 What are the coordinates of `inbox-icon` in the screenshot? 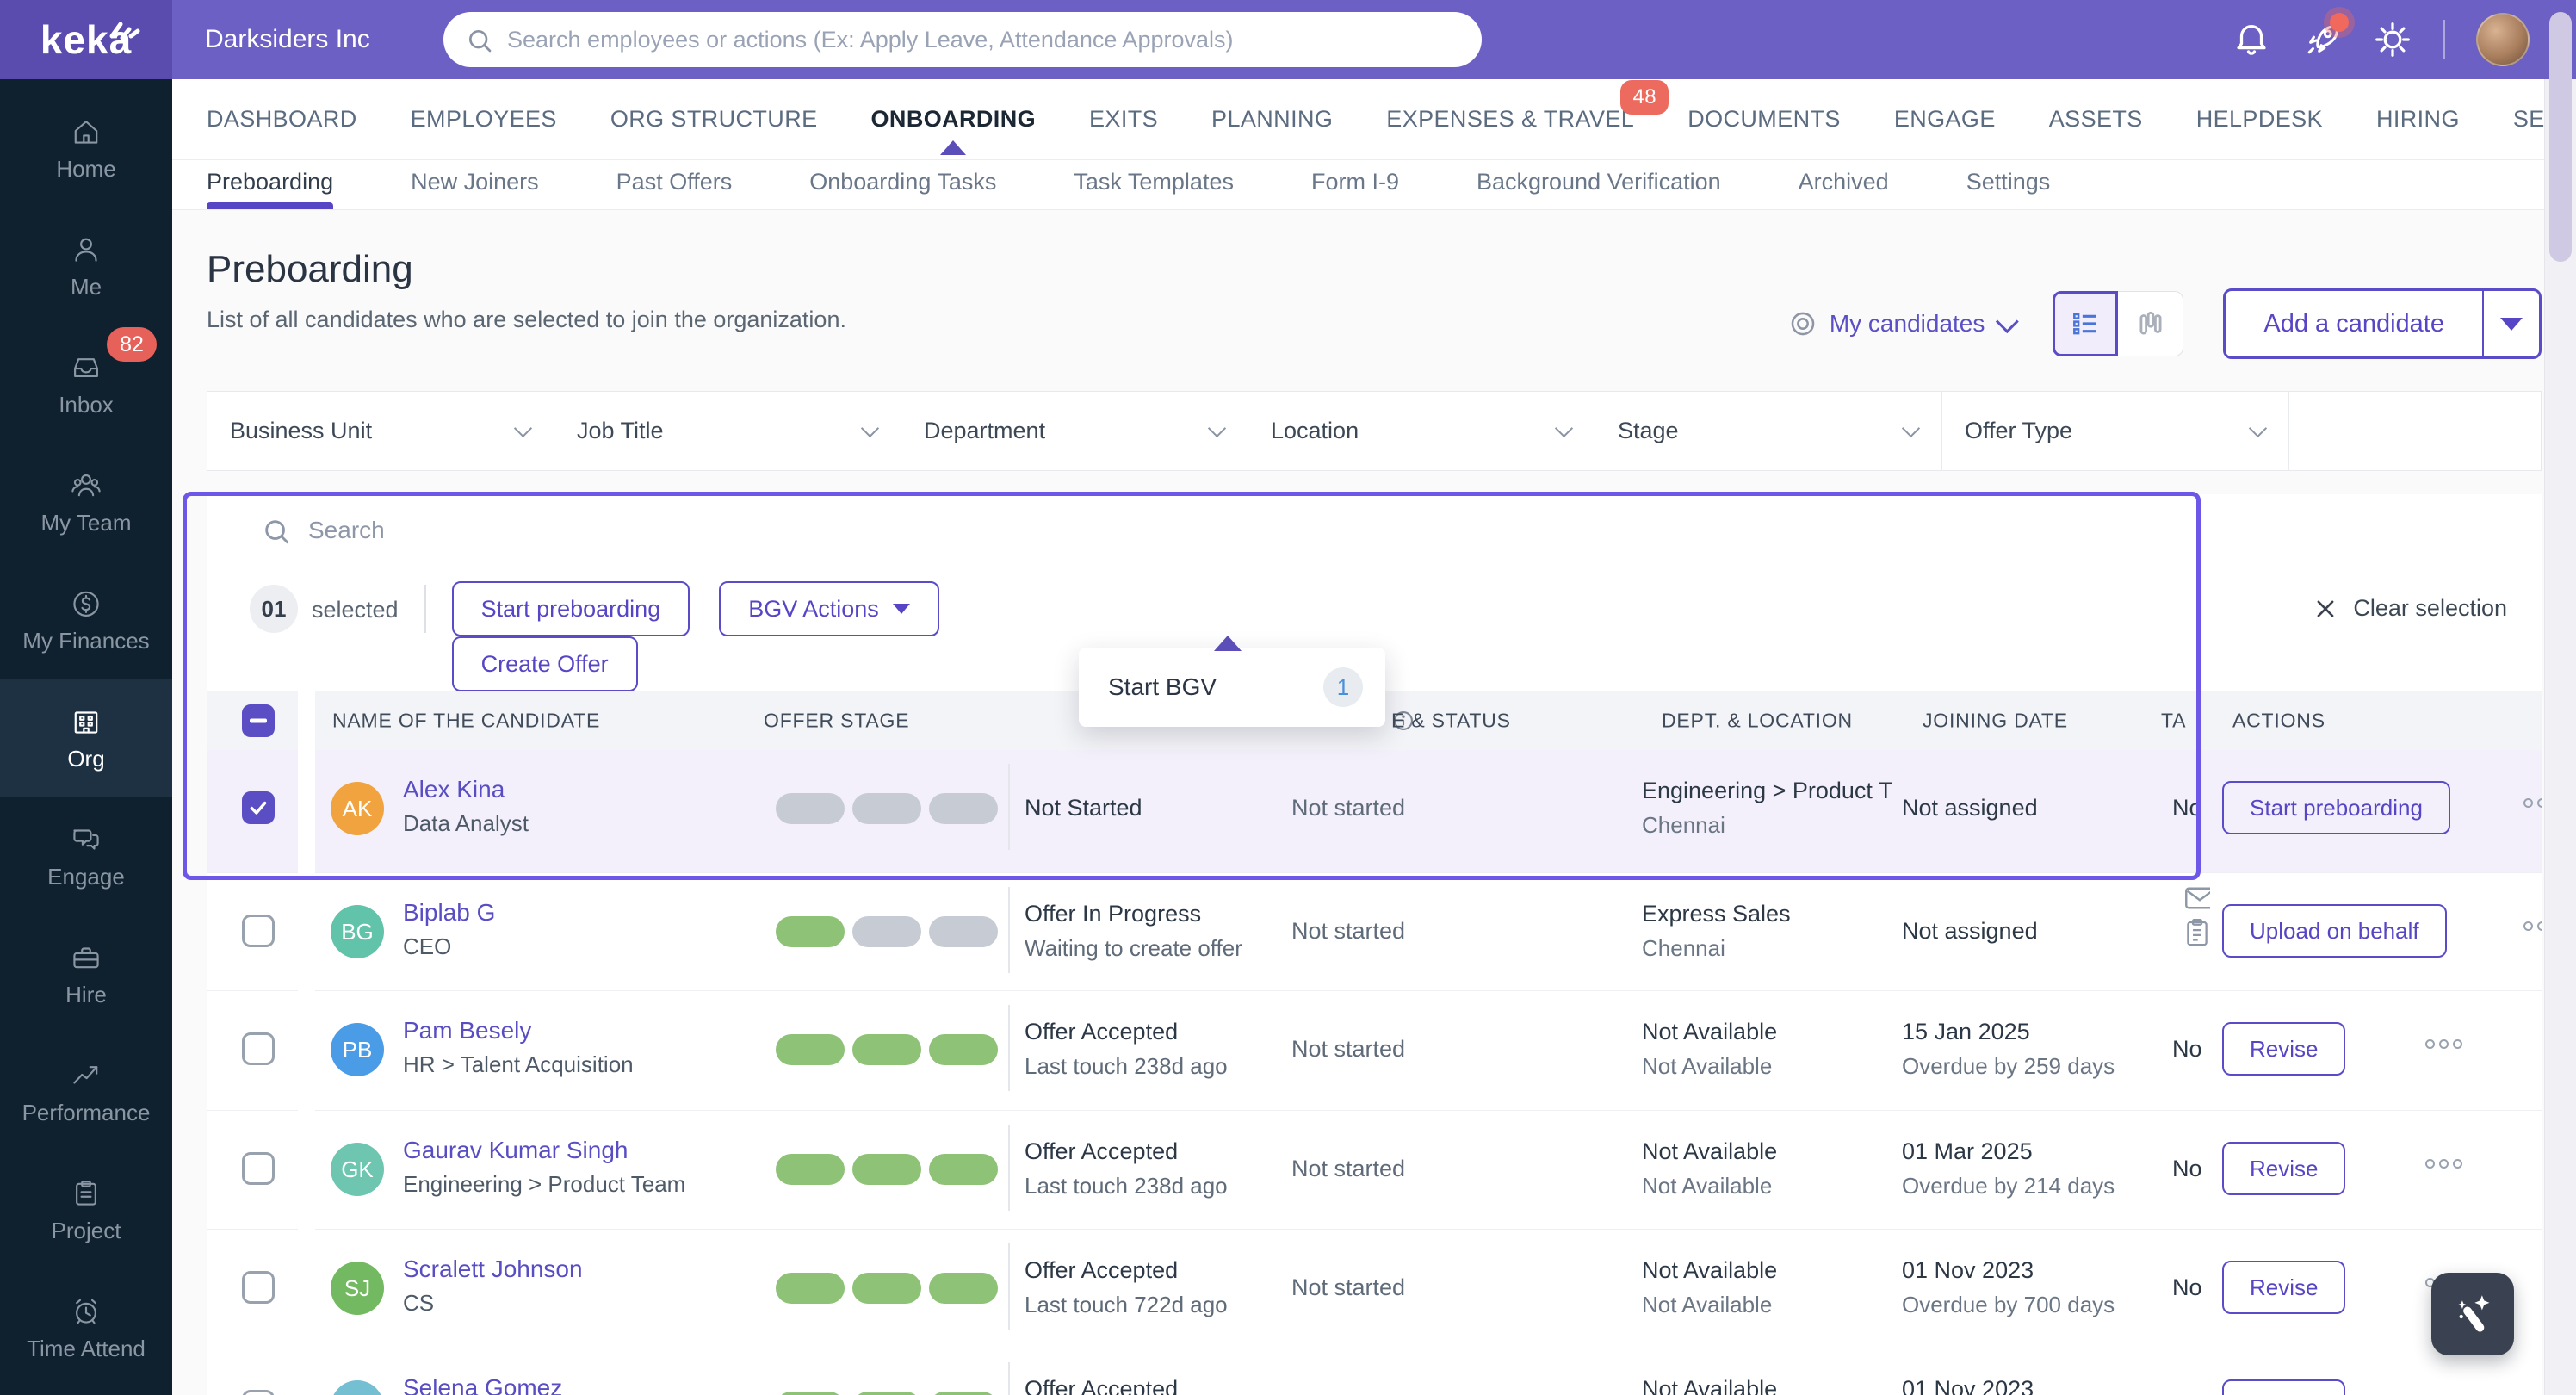 It's located at (86, 368).